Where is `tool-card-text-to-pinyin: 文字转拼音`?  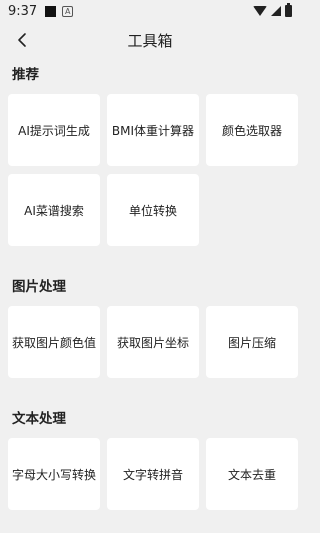 tool-card-text-to-pinyin: 文字转拼音 is located at coordinates (153, 474).